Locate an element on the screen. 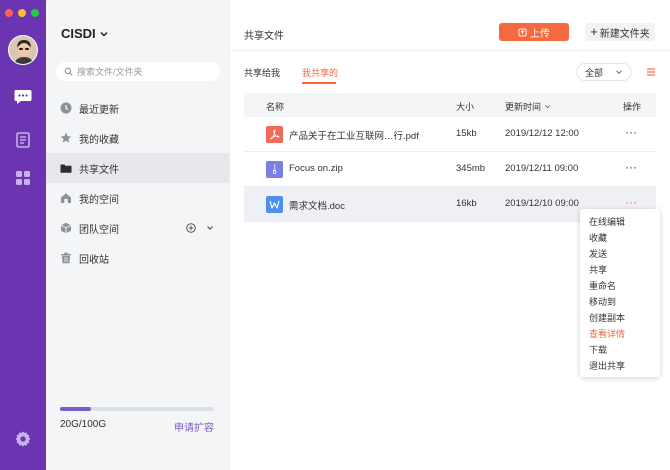  sidebar-item-label: 我的收藏 is located at coordinates (99, 140).